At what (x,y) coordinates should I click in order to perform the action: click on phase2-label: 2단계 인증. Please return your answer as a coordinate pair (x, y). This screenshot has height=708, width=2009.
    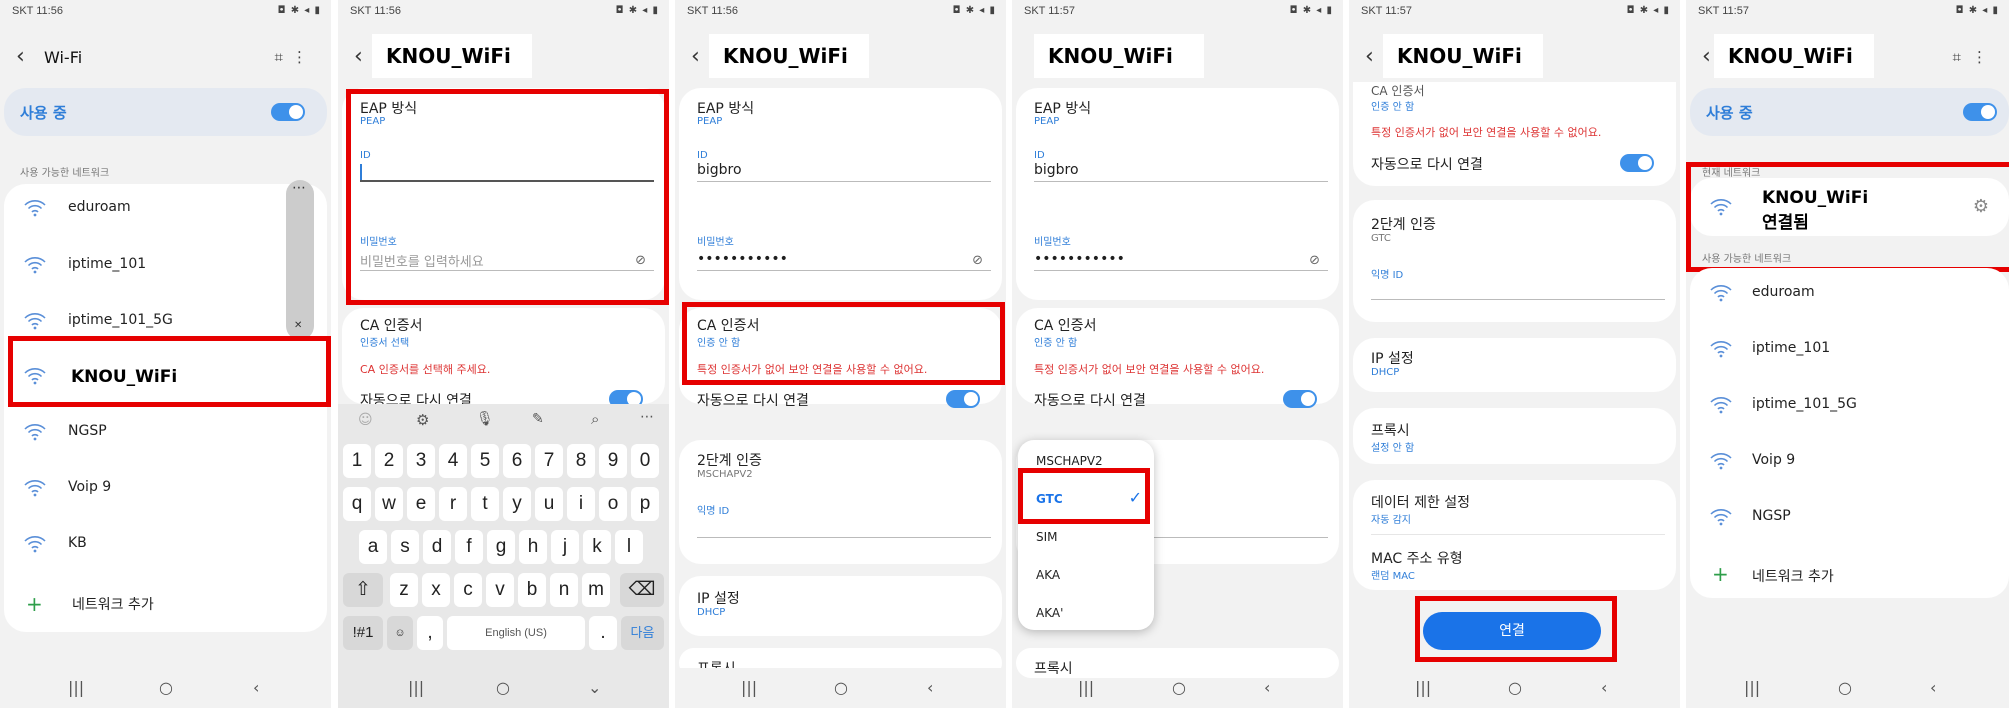
    Looking at the image, I should click on (729, 460).